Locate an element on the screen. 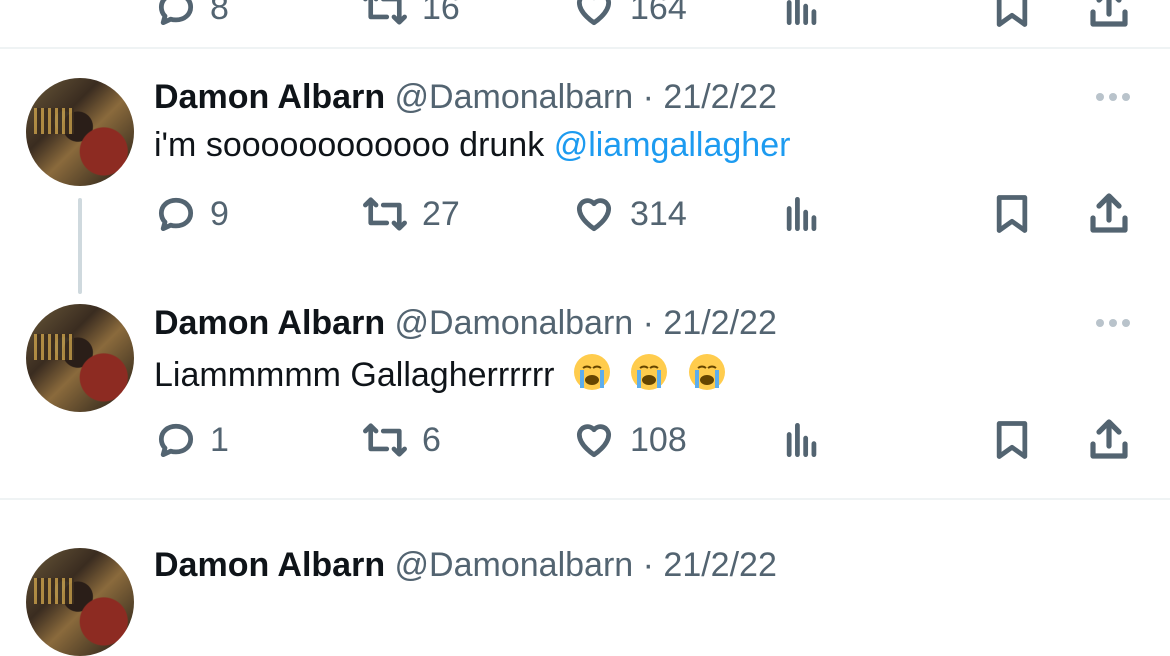 This screenshot has width=1170, height=656. tweet-actions: 9 27 314 is located at coordinates (585, 214).